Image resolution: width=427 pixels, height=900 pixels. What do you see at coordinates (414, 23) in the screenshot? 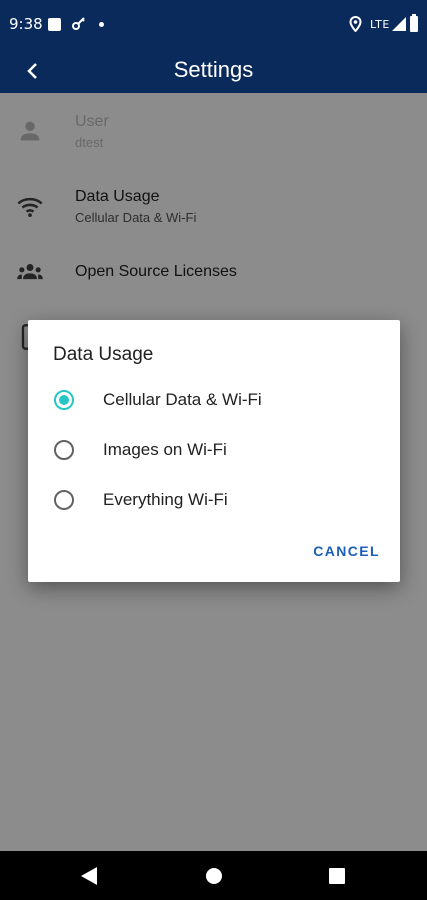
I see `battery-icon` at bounding box center [414, 23].